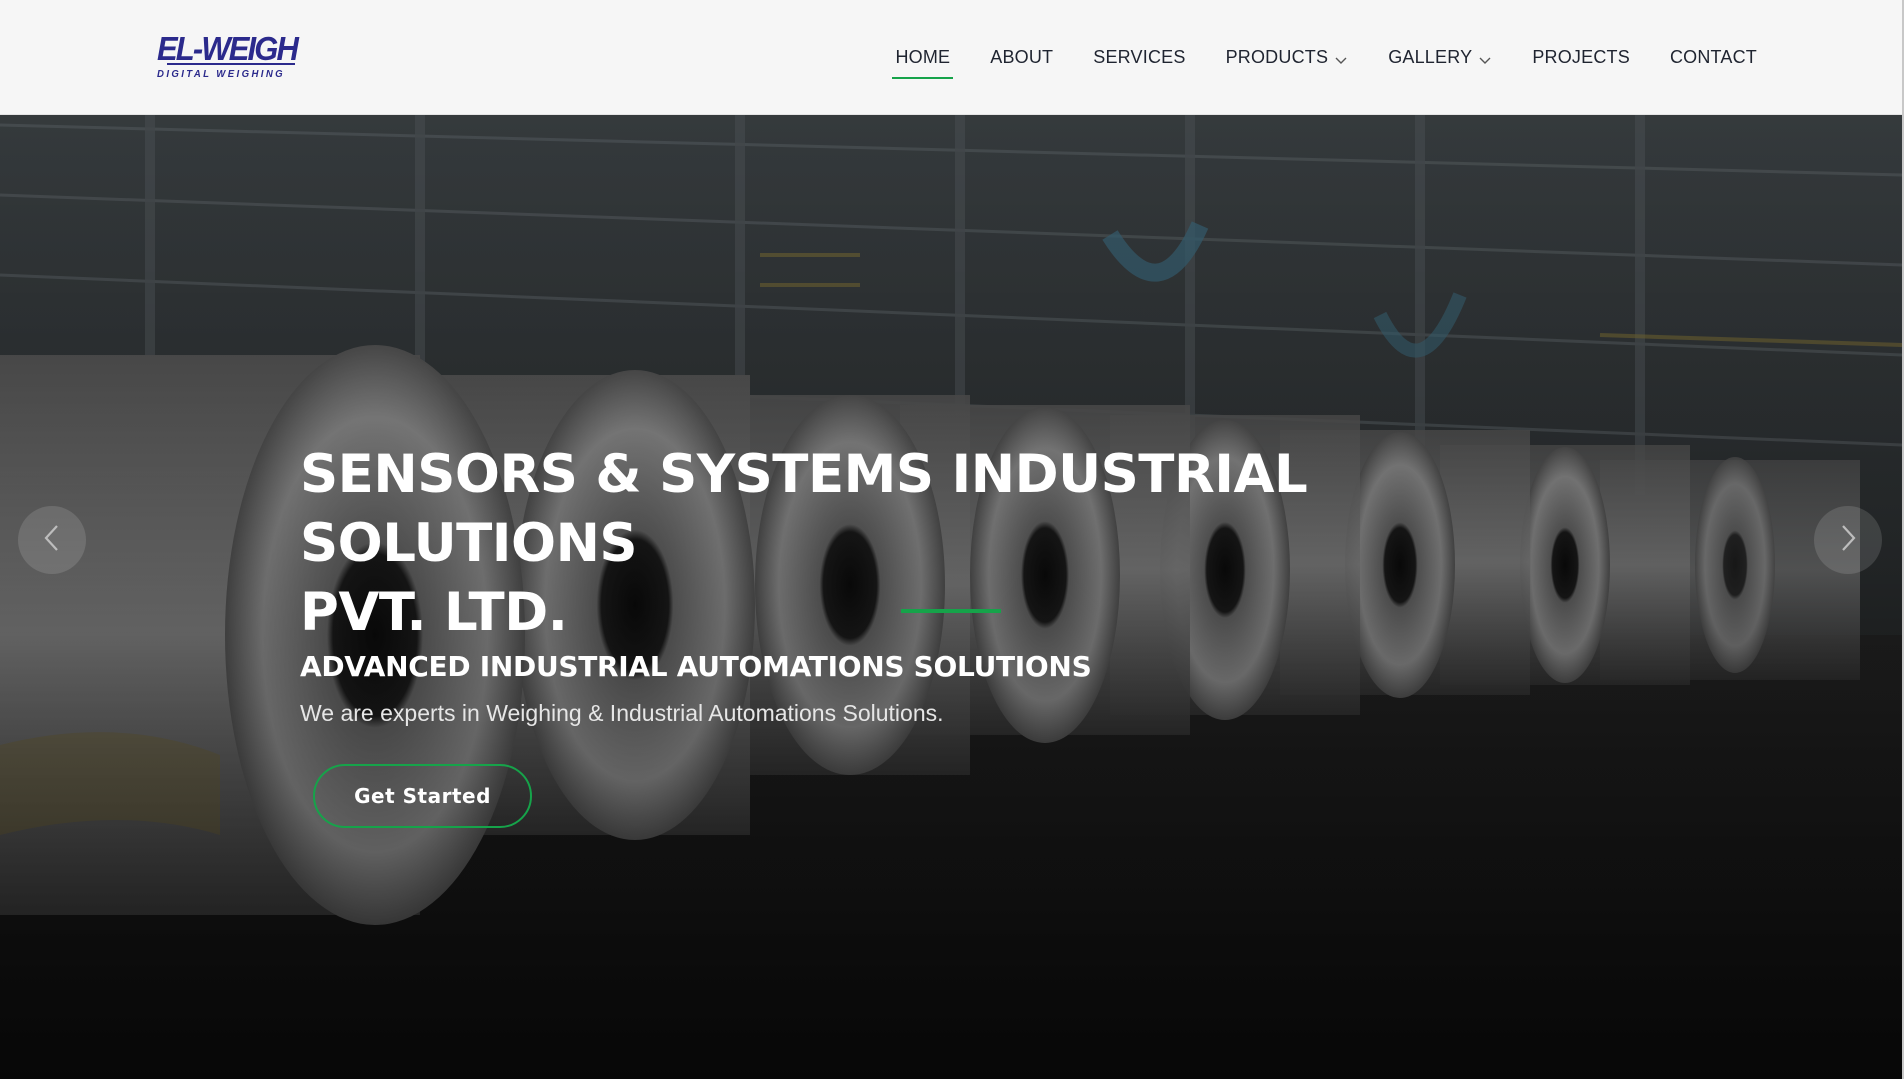 This screenshot has height=1079, width=1904. I want to click on nav-projects: PROJECTS, so click(1581, 57).